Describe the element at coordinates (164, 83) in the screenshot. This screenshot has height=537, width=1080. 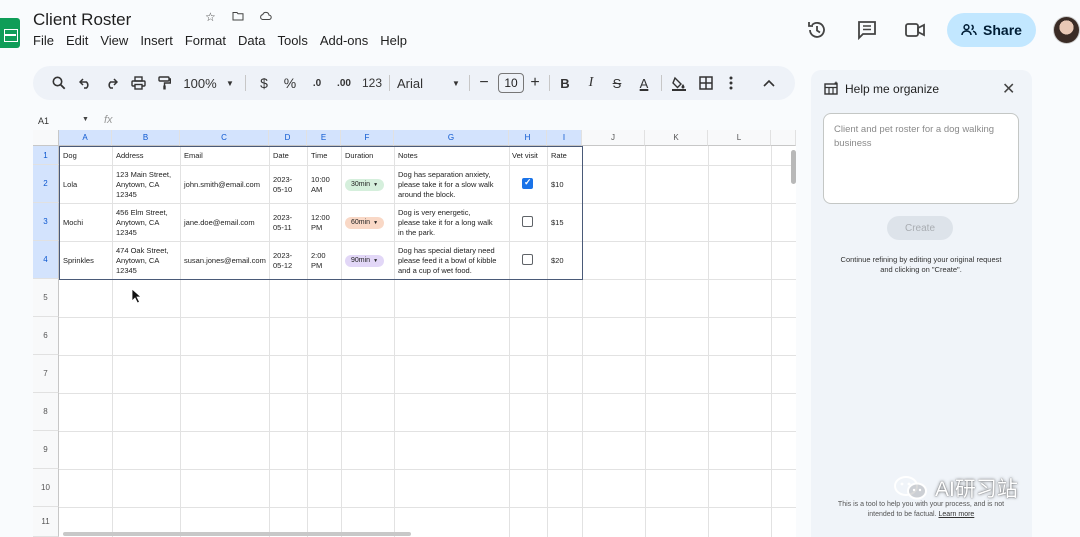
I see `paint-format-icon` at that location.